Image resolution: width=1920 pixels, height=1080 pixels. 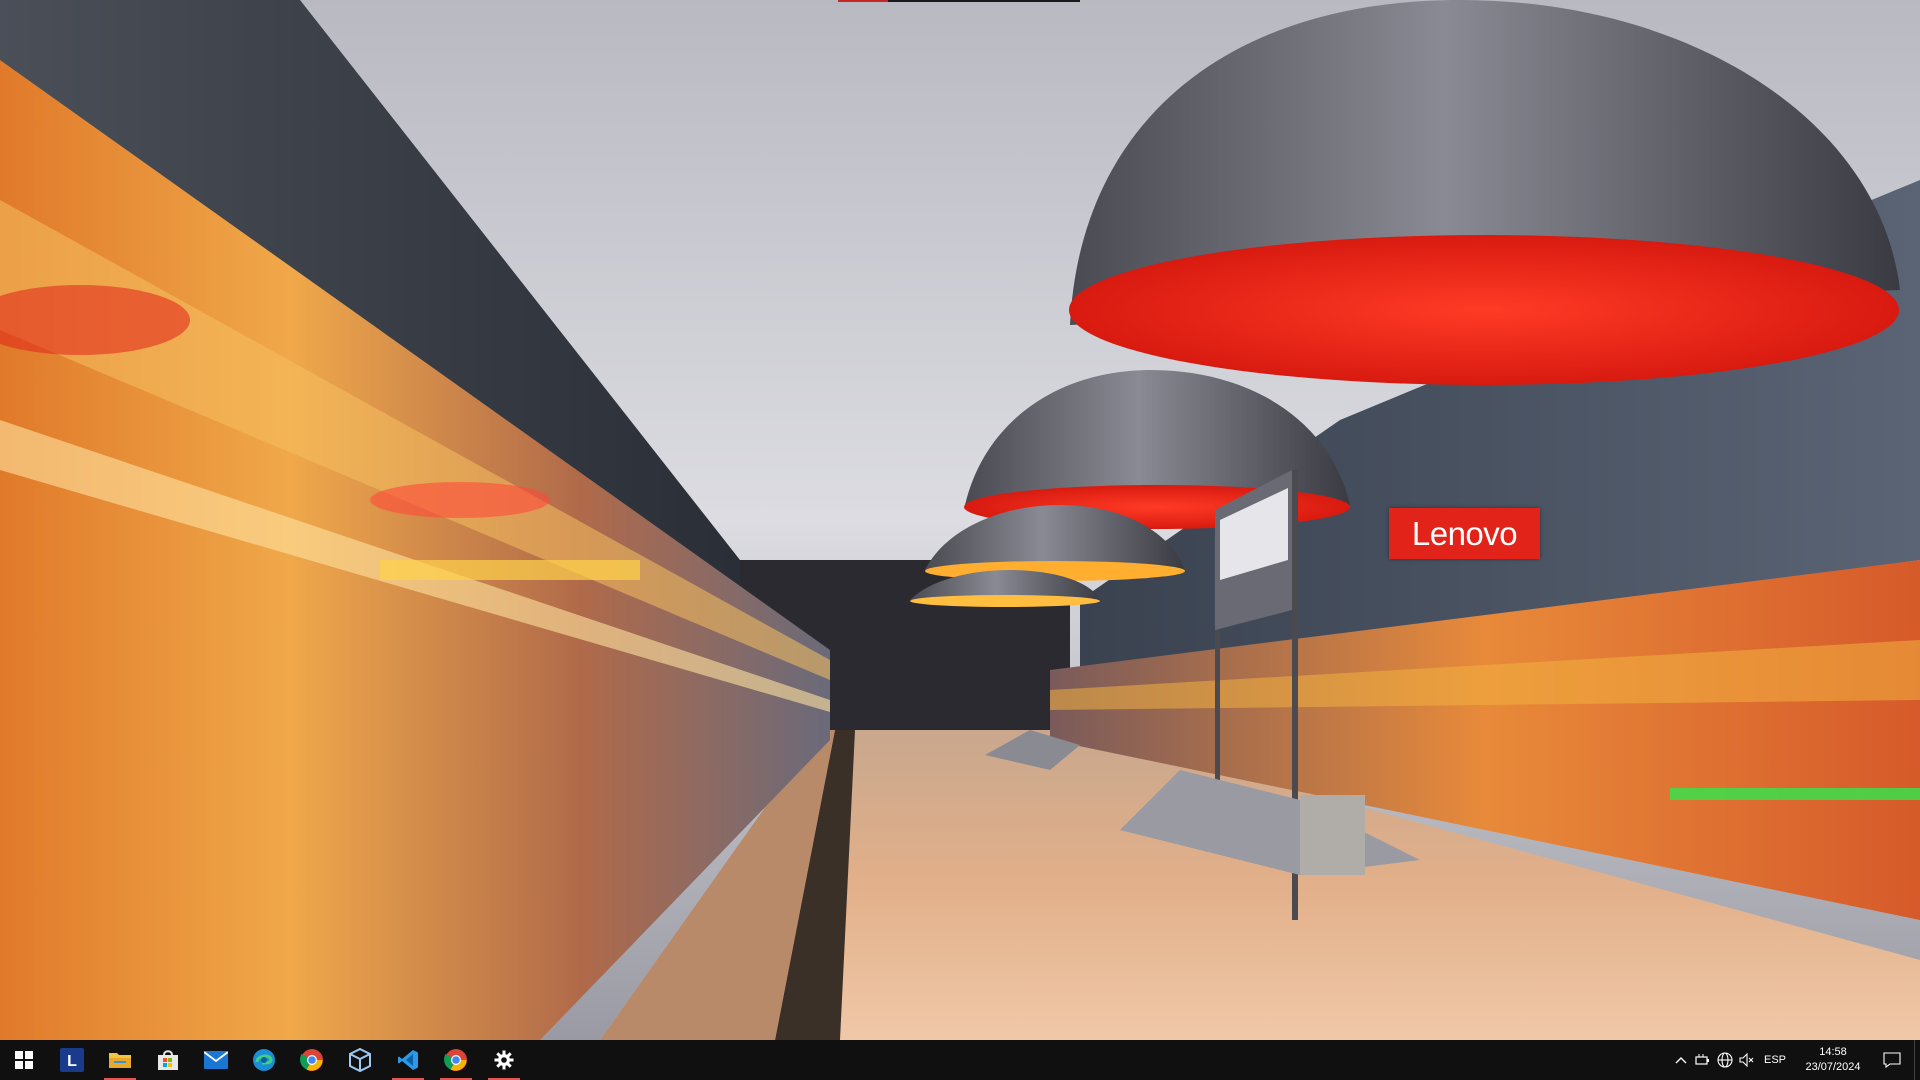 I want to click on taskbar-app-virtualbox, so click(x=360, y=1060).